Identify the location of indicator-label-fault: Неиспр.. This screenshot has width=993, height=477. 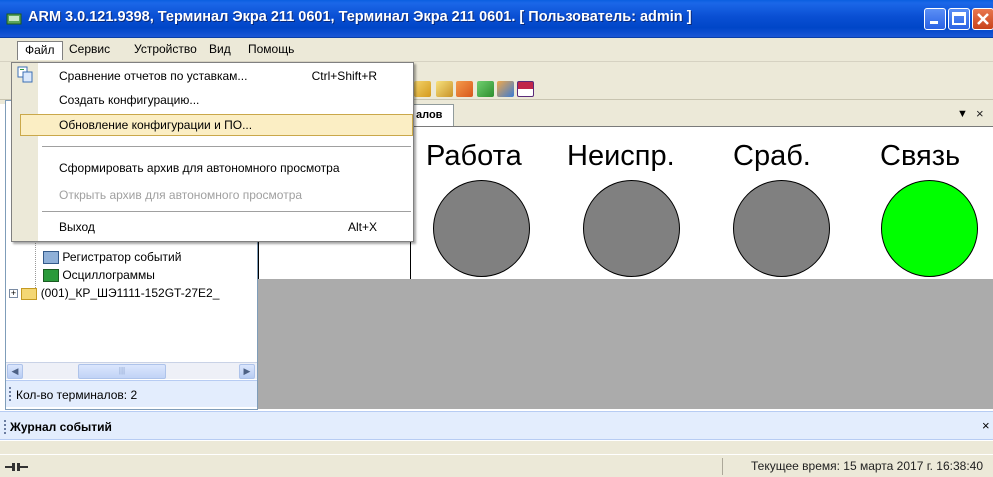
(621, 156).